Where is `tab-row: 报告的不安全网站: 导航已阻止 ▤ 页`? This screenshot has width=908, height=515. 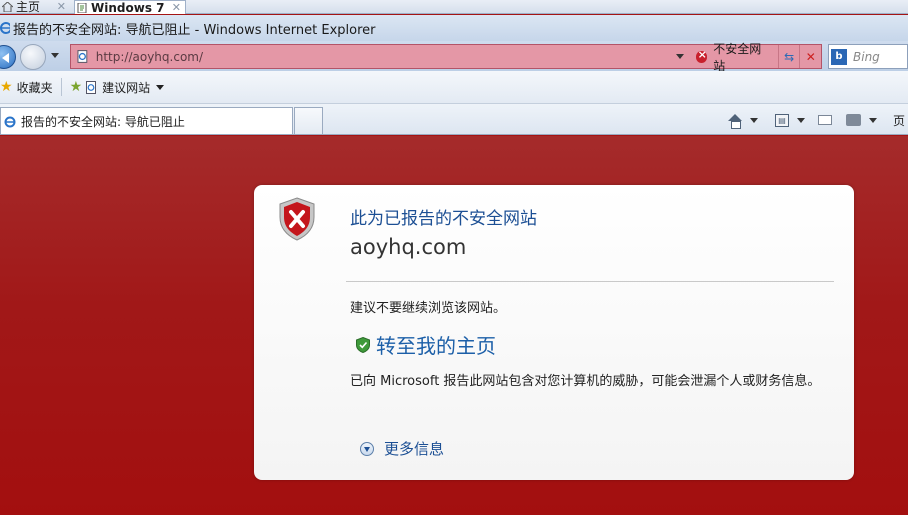 tab-row: 报告的不安全网站: 导航已阻止 ▤ 页 is located at coordinates (454, 119).